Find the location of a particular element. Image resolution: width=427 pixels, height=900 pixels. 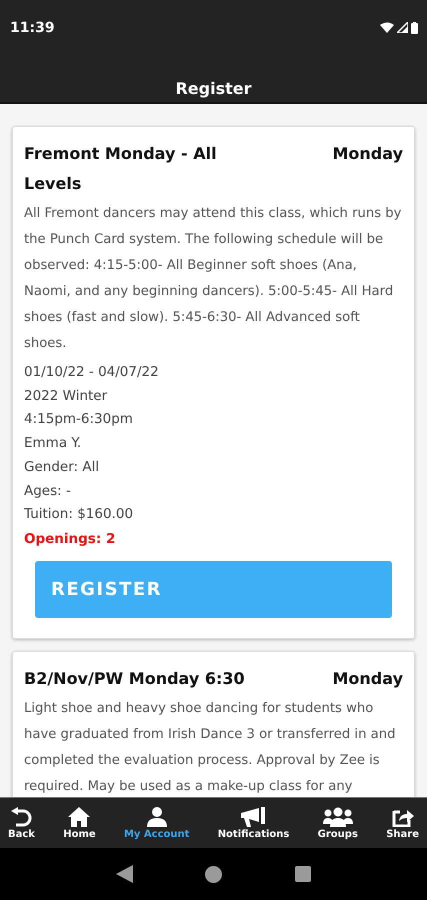

nav-tab: Groups is located at coordinates (338, 823).